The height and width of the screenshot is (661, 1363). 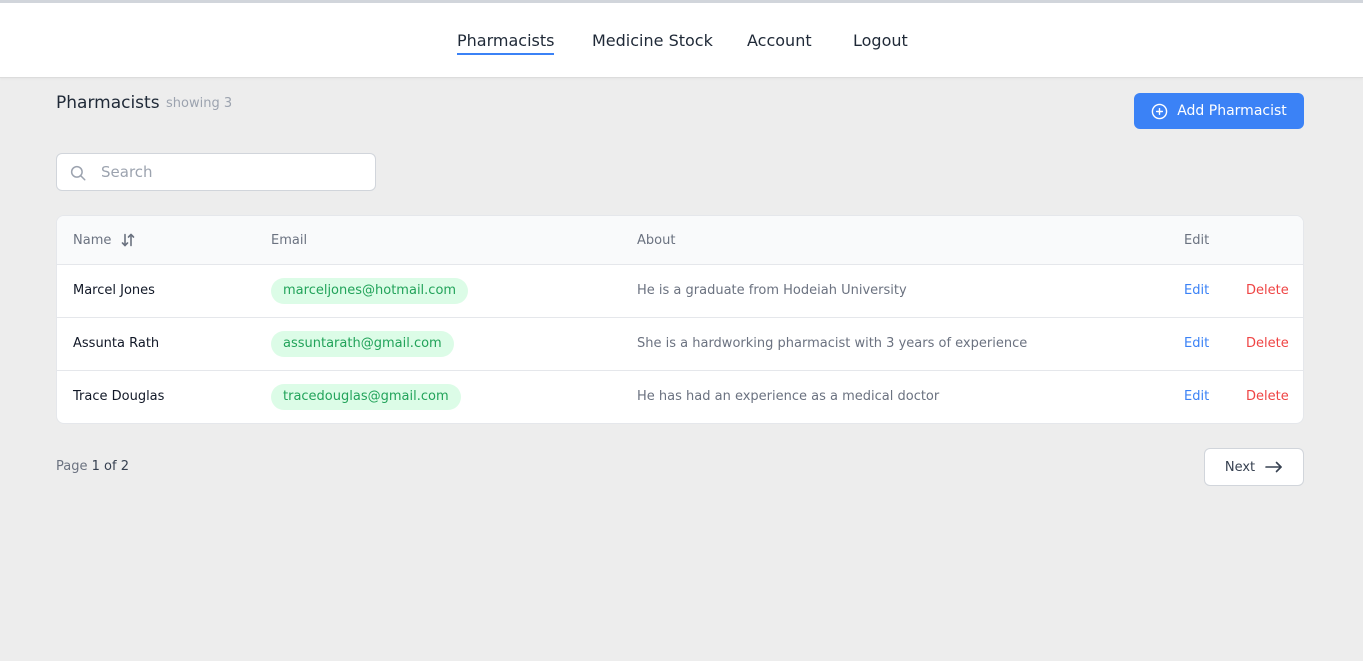 What do you see at coordinates (880, 42) in the screenshot?
I see `nav-item-logout: Logout` at bounding box center [880, 42].